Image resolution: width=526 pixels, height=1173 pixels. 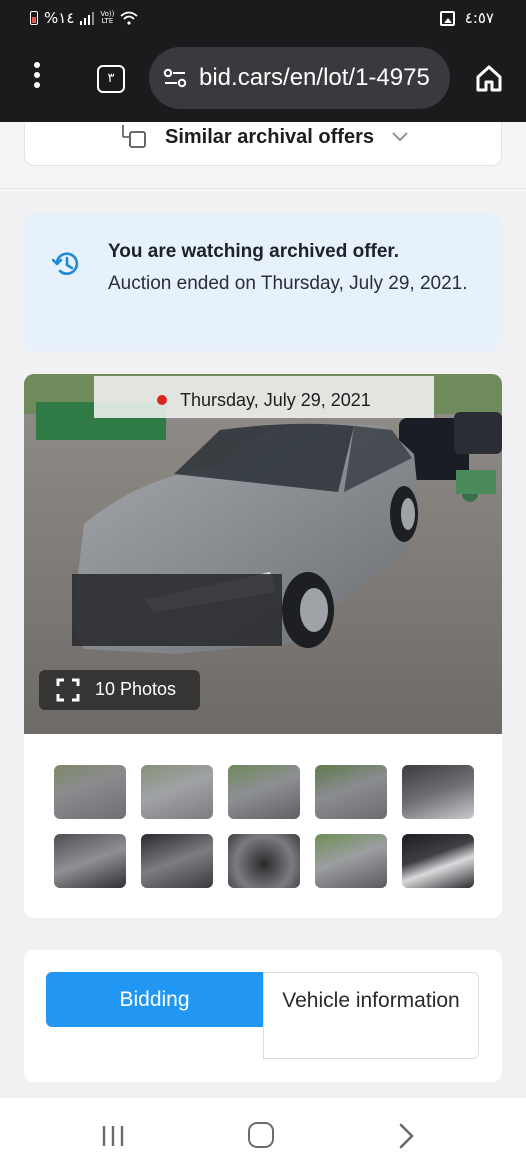 What do you see at coordinates (162, 400) in the screenshot?
I see `status-dot` at bounding box center [162, 400].